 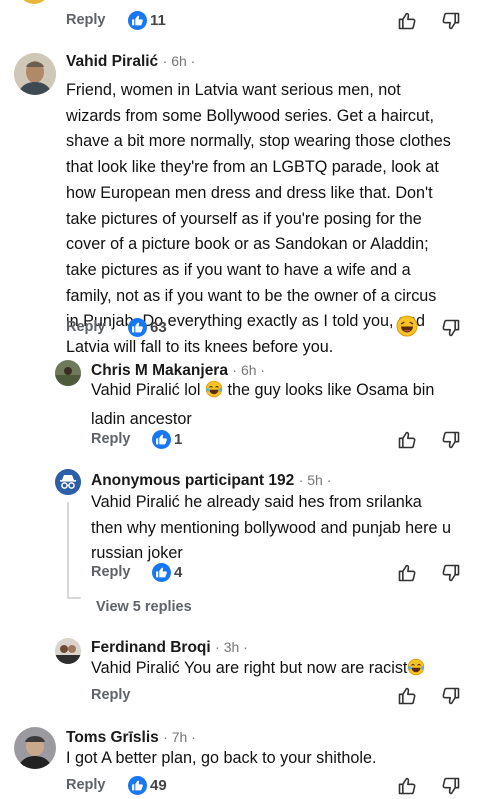 I want to click on comment-header: Anonymous participant 192 · 5h ·, so click(x=211, y=481).